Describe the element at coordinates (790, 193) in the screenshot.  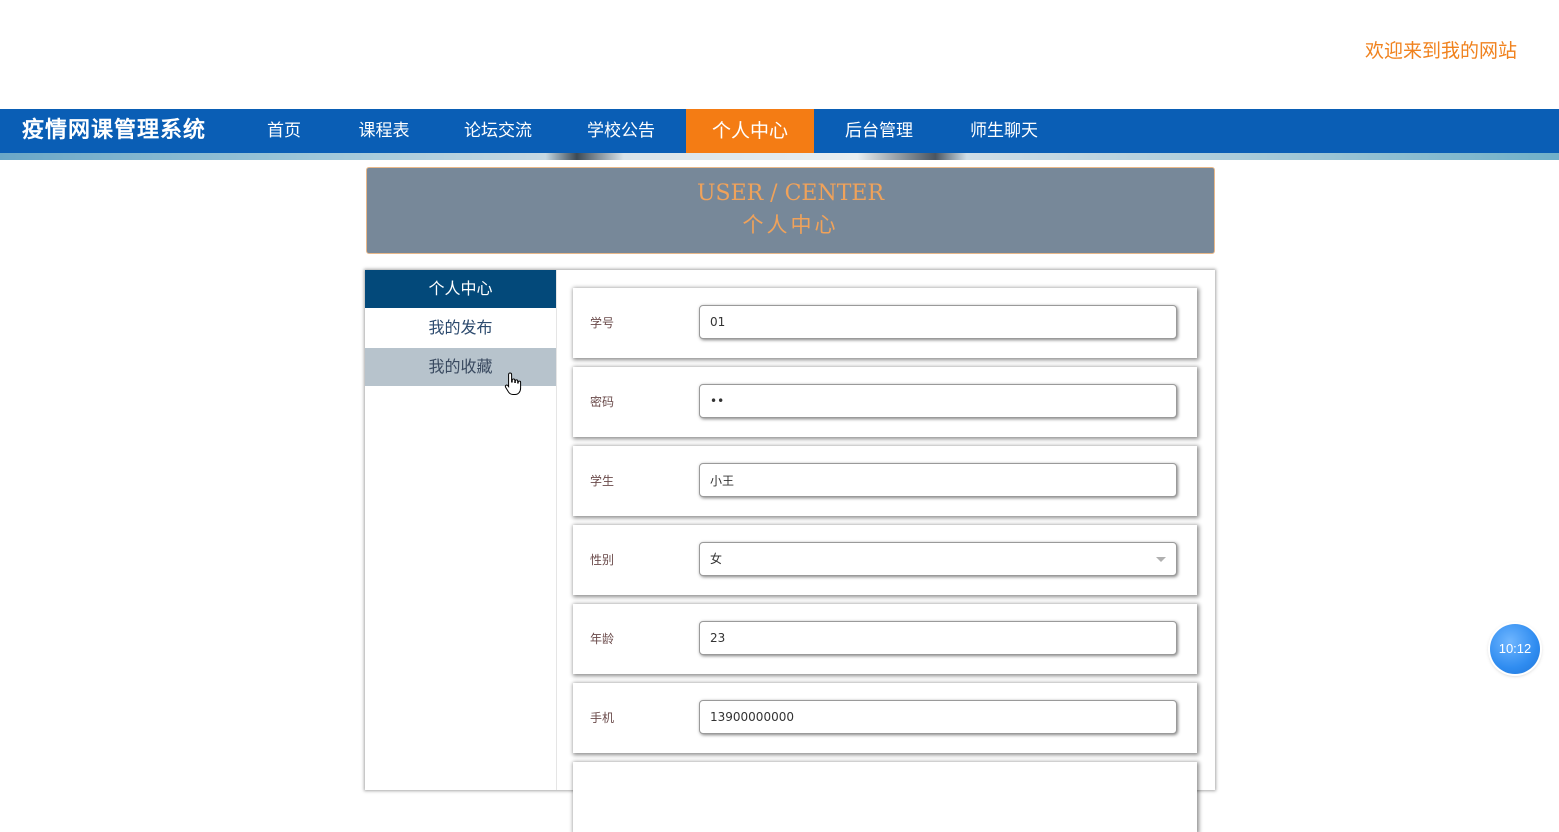
I see `banner-title-en: USER / CENTER` at that location.